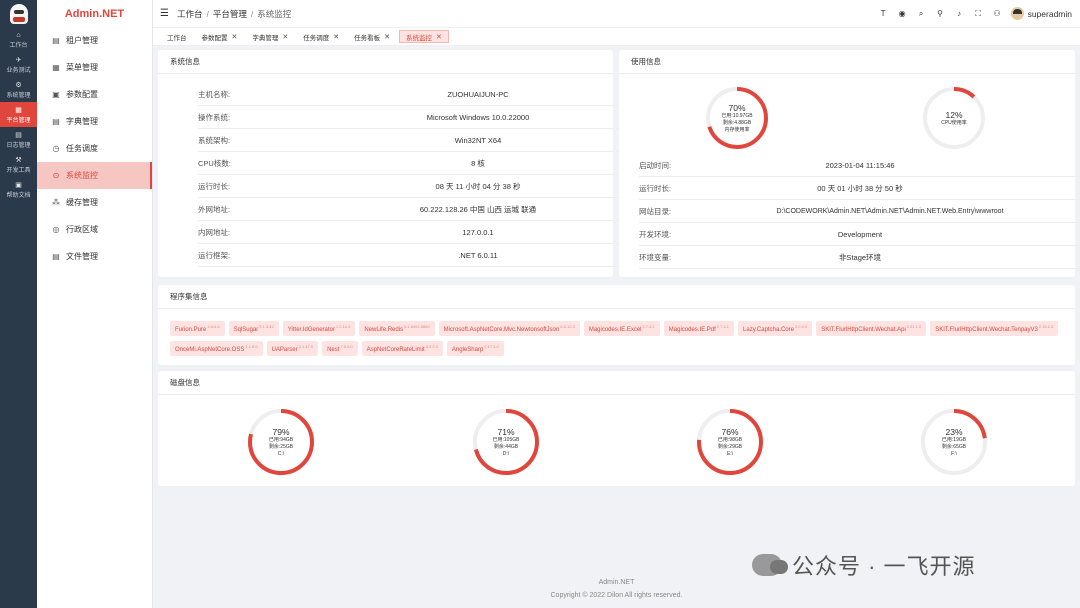 This screenshot has width=1080, height=608. What do you see at coordinates (860, 234) in the screenshot?
I see `row-value: Development` at bounding box center [860, 234].